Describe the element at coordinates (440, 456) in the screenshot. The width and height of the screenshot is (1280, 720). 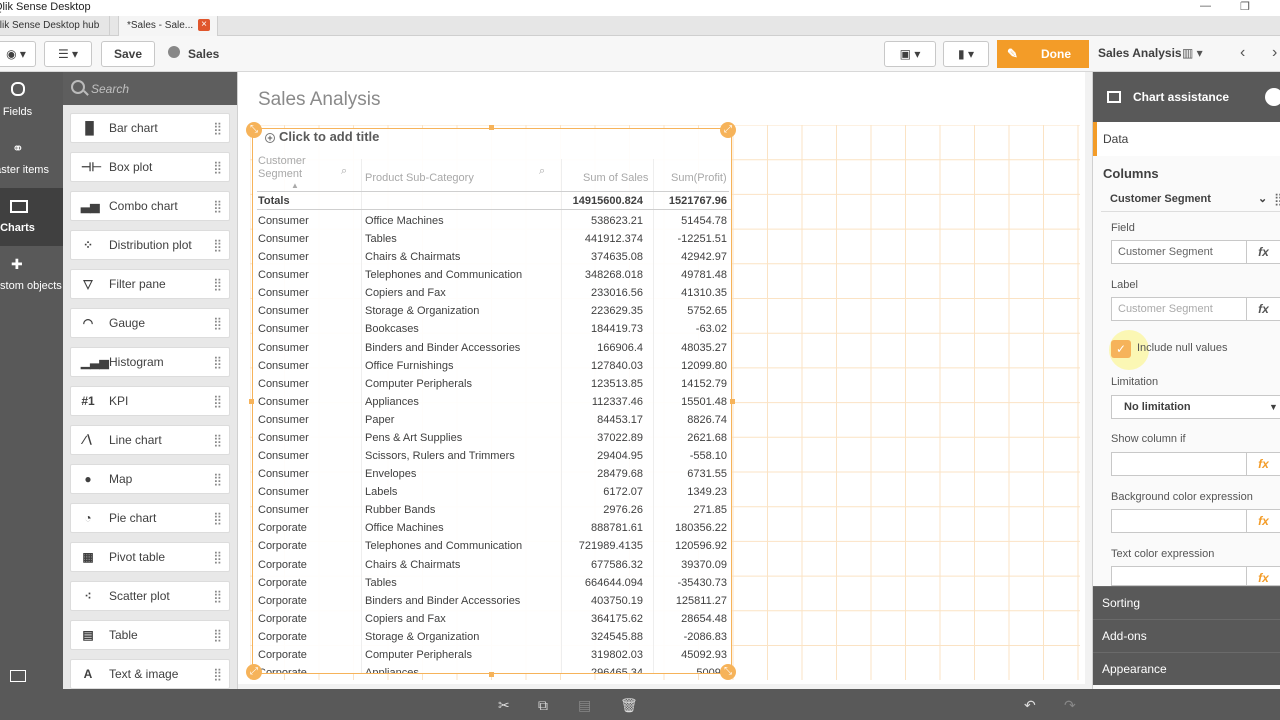
I see `cell-subcategory: Scissors, Rulers and Trimmers` at that location.